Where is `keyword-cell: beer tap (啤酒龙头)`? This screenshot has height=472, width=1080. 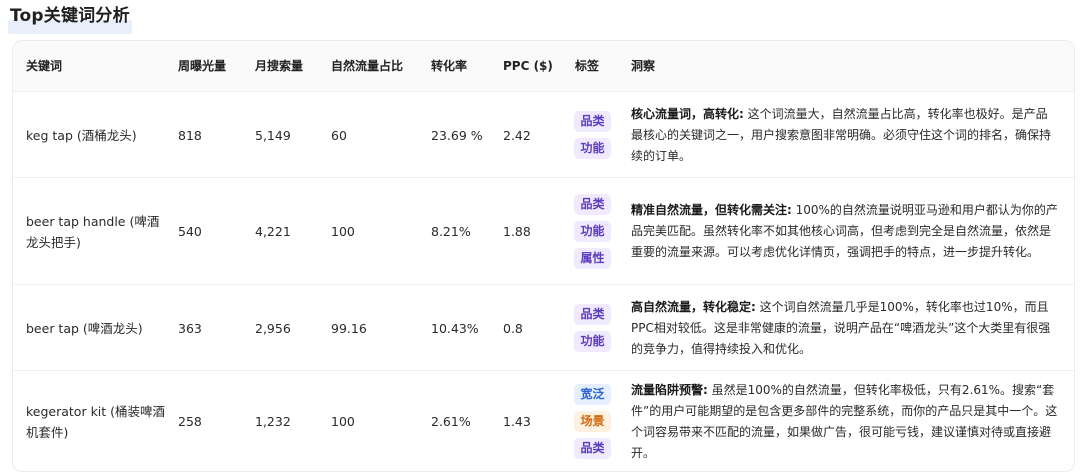
keyword-cell: beer tap (啤酒龙头) is located at coordinates (84, 328).